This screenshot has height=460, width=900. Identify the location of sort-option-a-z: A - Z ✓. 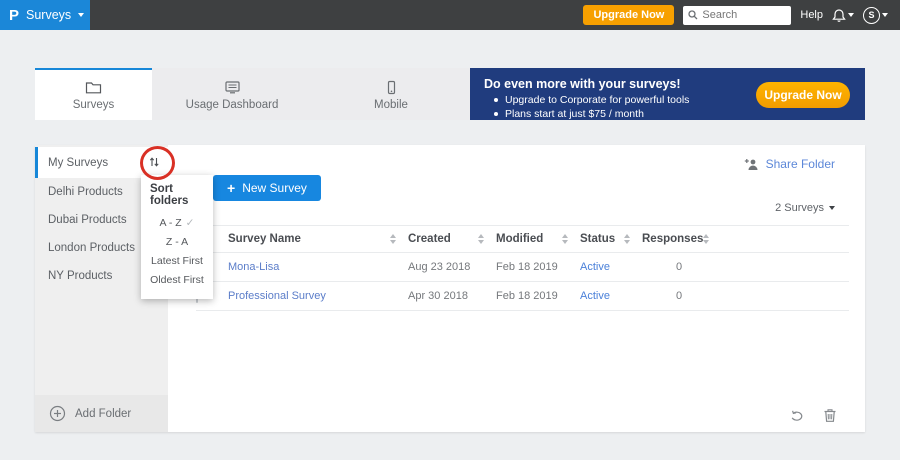
(177, 223).